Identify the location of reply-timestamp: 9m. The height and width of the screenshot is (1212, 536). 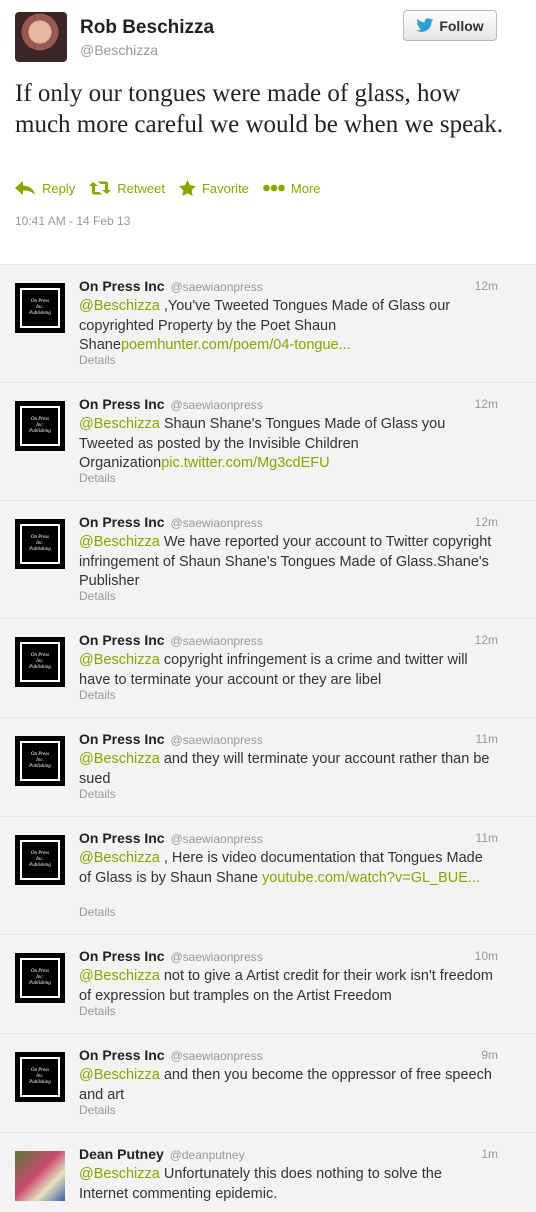
(489, 1055).